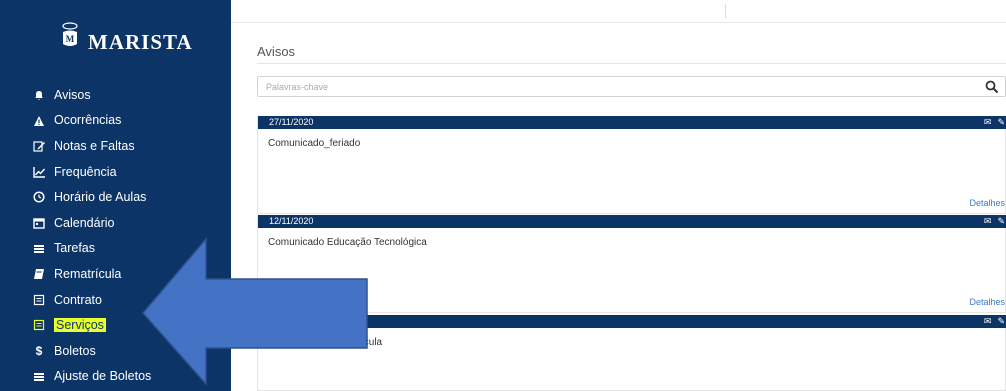  I want to click on sidebar-item-rematricula: Rematrícula, so click(115, 274).